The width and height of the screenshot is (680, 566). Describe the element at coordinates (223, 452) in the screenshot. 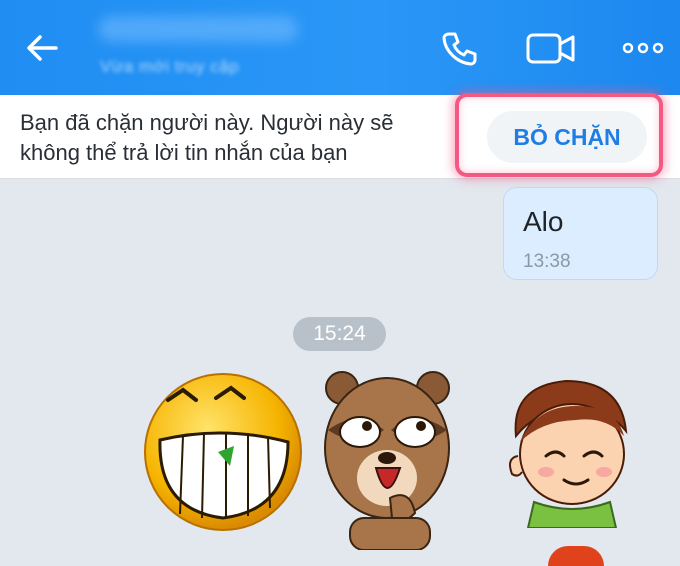

I see `laughing-smiley-sticker` at that location.